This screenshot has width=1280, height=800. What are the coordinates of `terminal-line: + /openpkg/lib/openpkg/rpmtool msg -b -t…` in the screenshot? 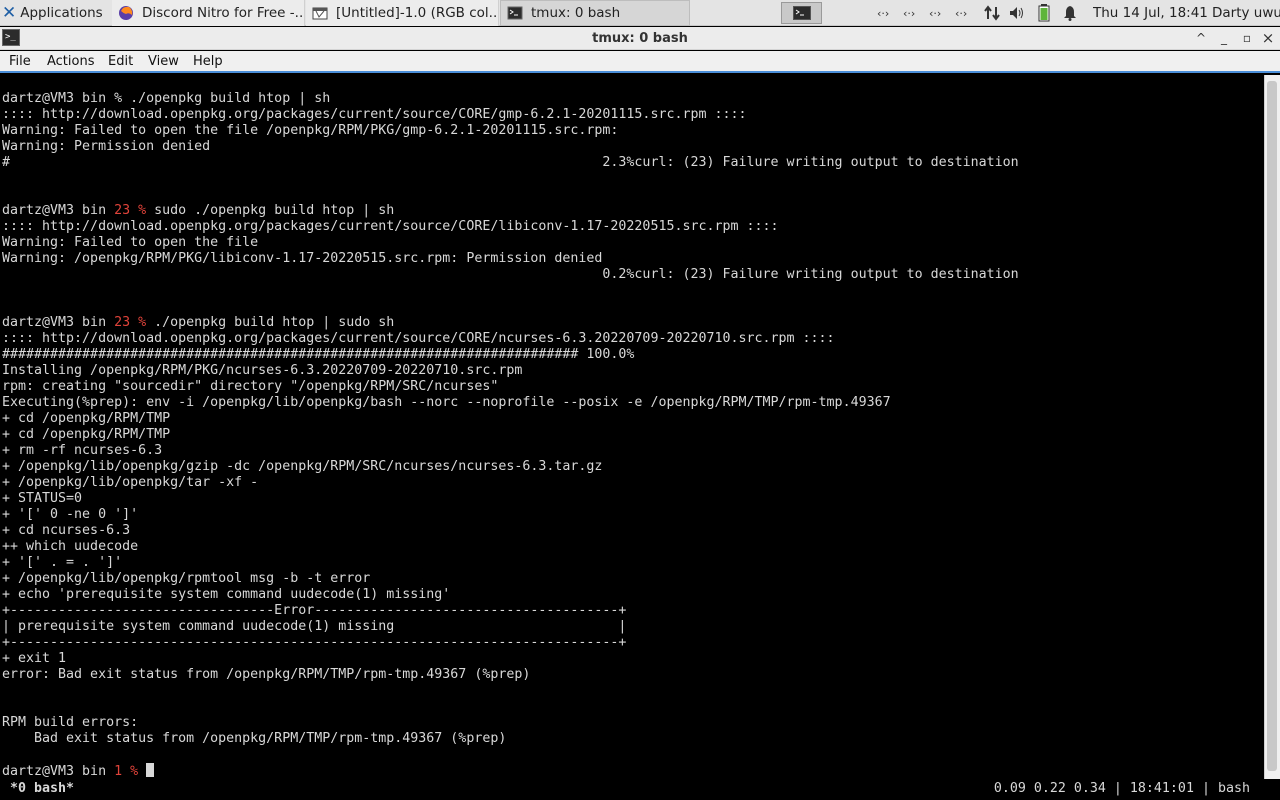 It's located at (510, 579).